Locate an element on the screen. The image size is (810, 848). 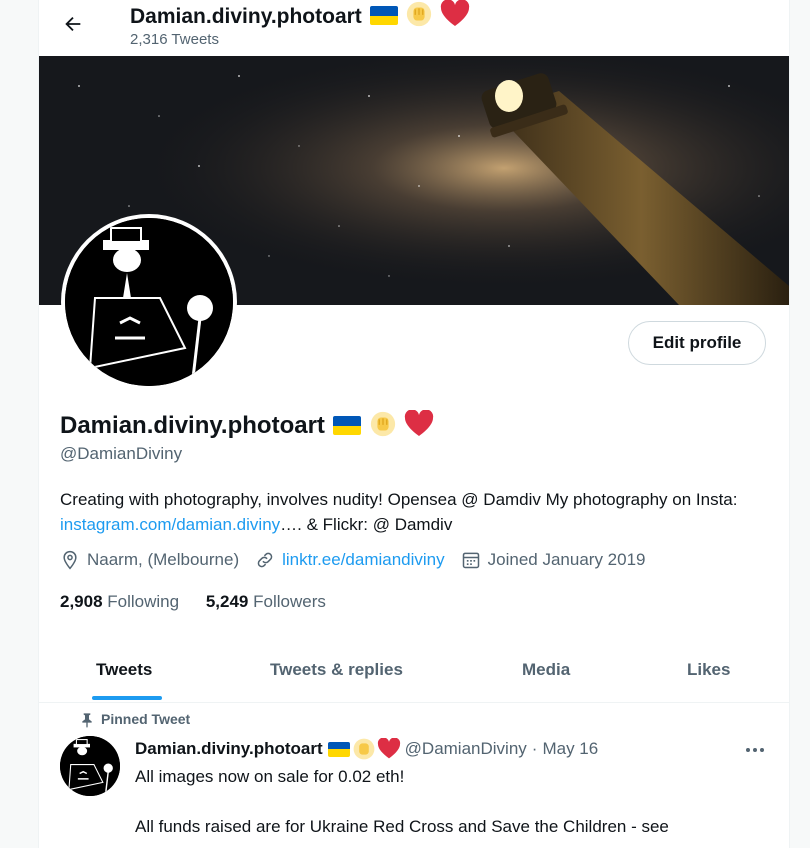
pinned-tweet-label: Pinned Tweet is located at coordinates (136, 719).